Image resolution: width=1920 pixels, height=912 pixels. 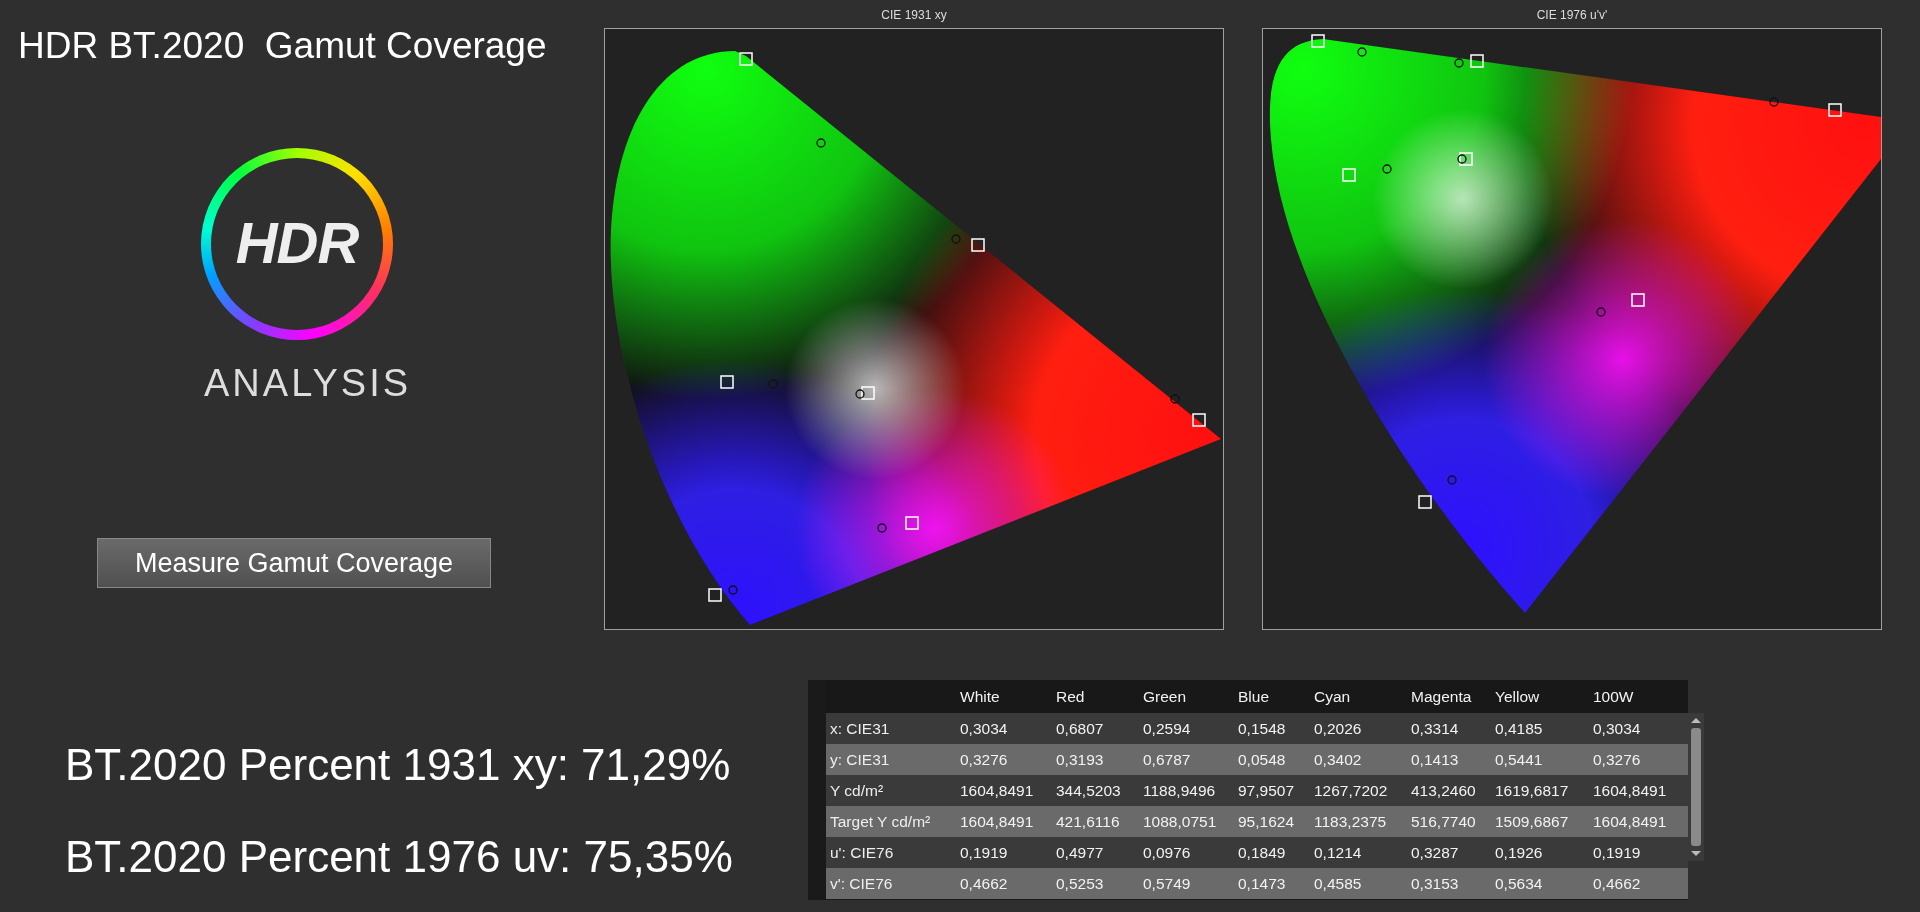 I want to click on table-cell-text: 516,7740, so click(x=1444, y=821).